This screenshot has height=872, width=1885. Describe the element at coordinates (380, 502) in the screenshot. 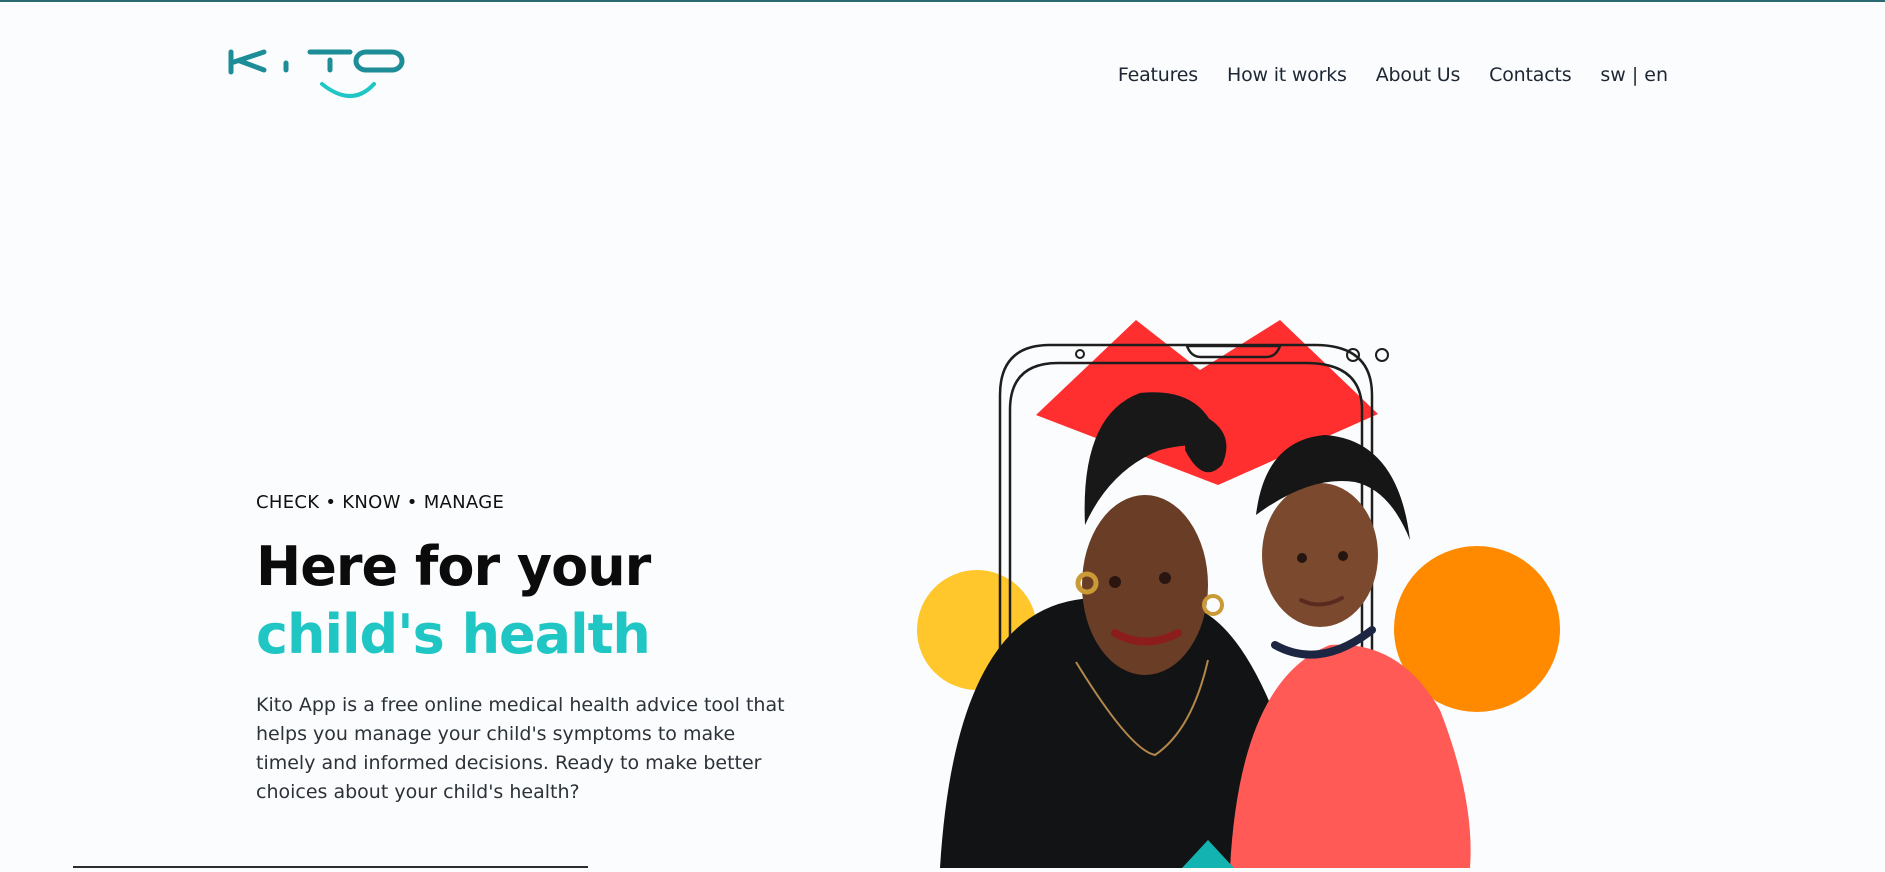

I see `hero-tagline: CHECK • KNOW • MANAGE` at that location.